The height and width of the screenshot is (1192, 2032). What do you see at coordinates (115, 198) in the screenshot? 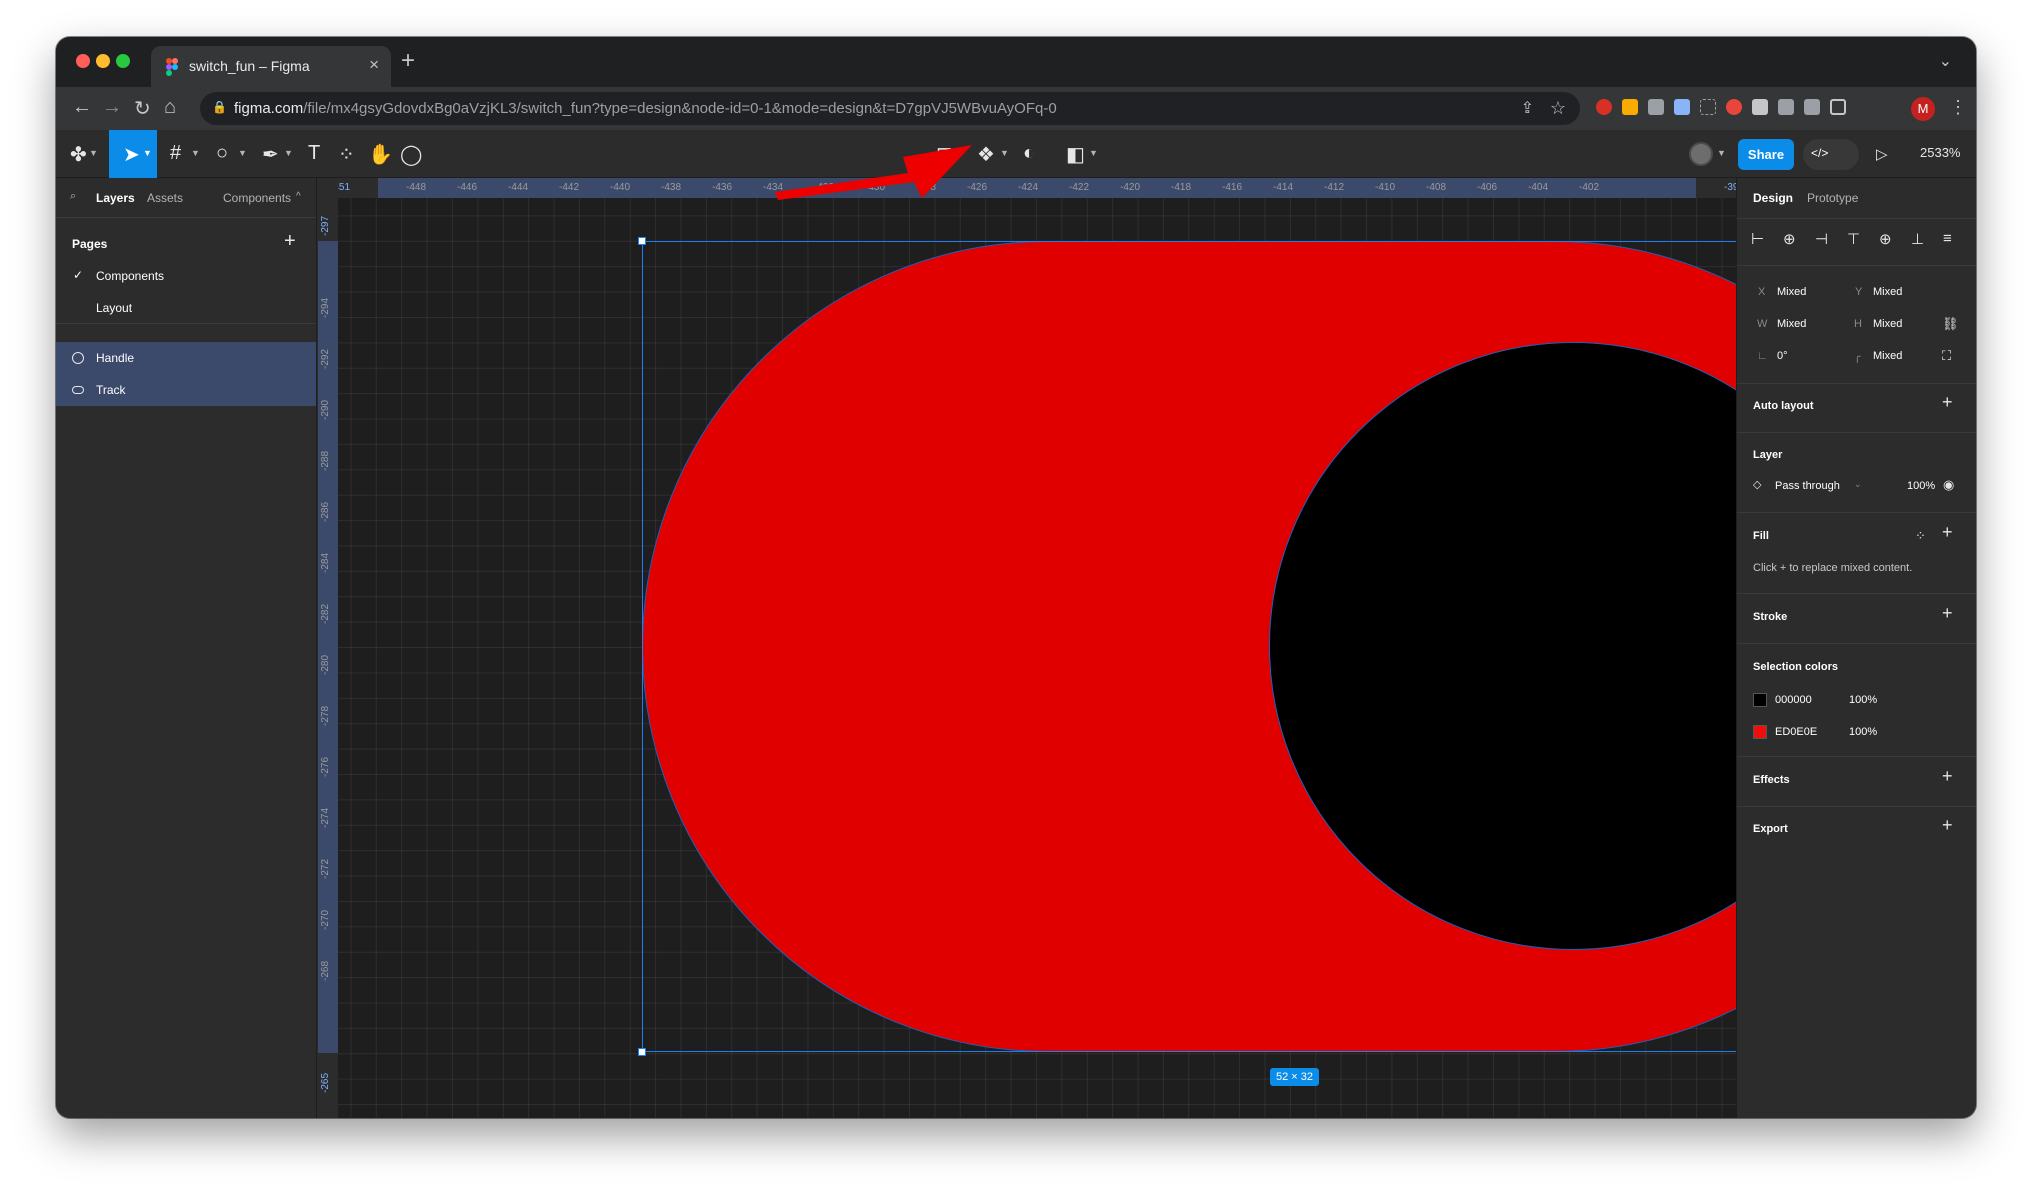
I see `tab-layers: Layers` at bounding box center [115, 198].